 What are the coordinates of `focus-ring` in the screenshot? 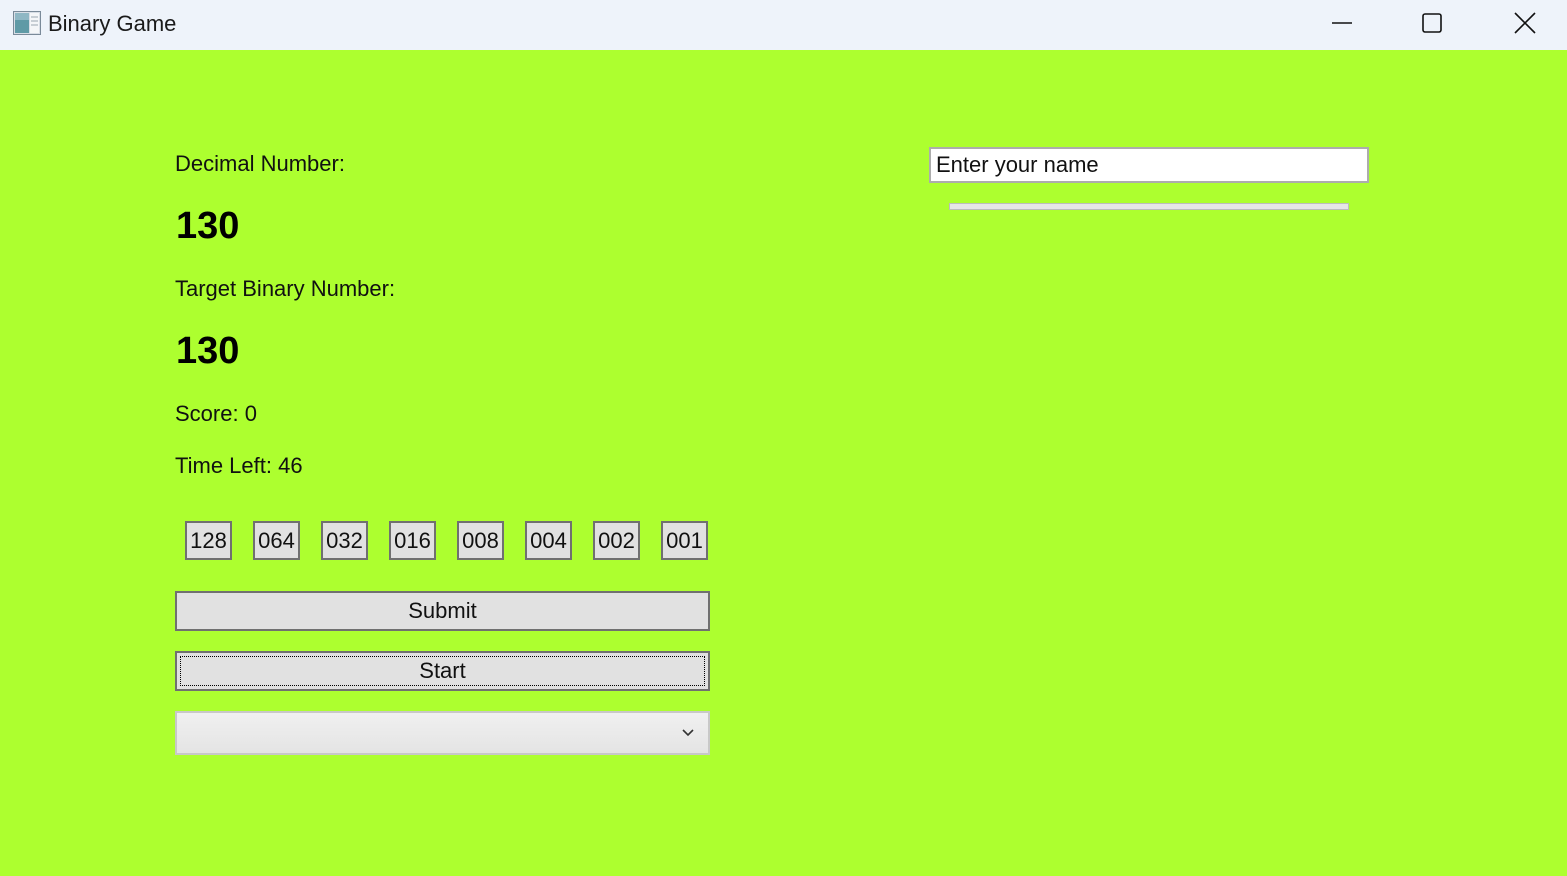 It's located at (442, 671).